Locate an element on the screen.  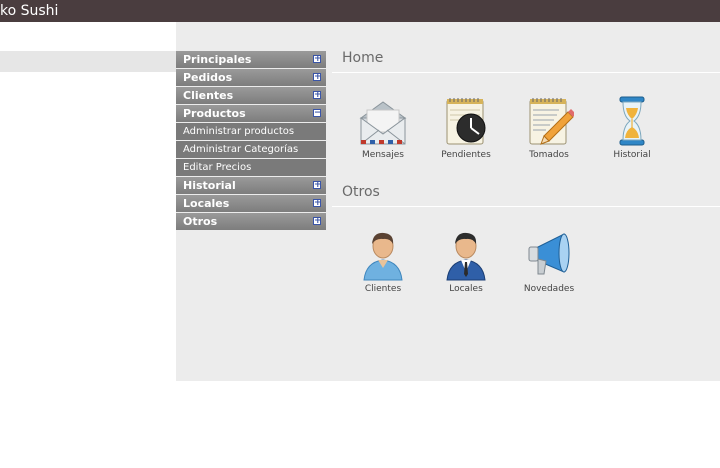
person-icon is located at coordinates (383, 255).